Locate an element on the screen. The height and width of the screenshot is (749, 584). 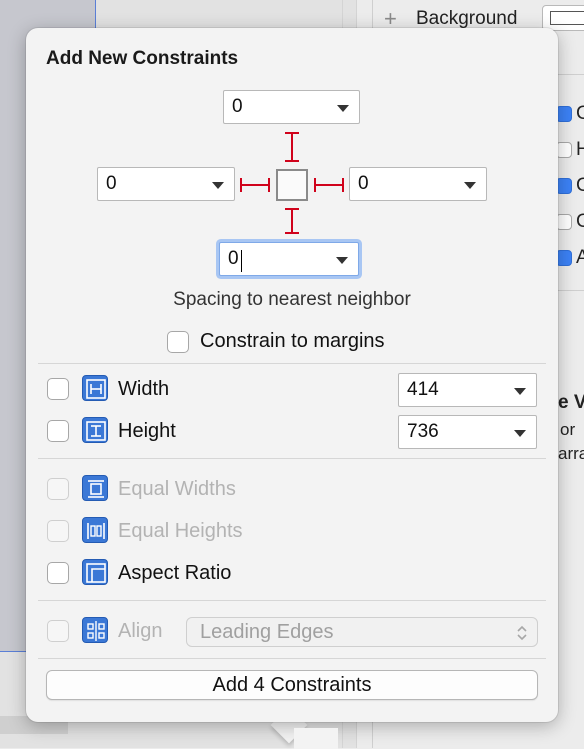
align-checkbox is located at coordinates (58, 631).